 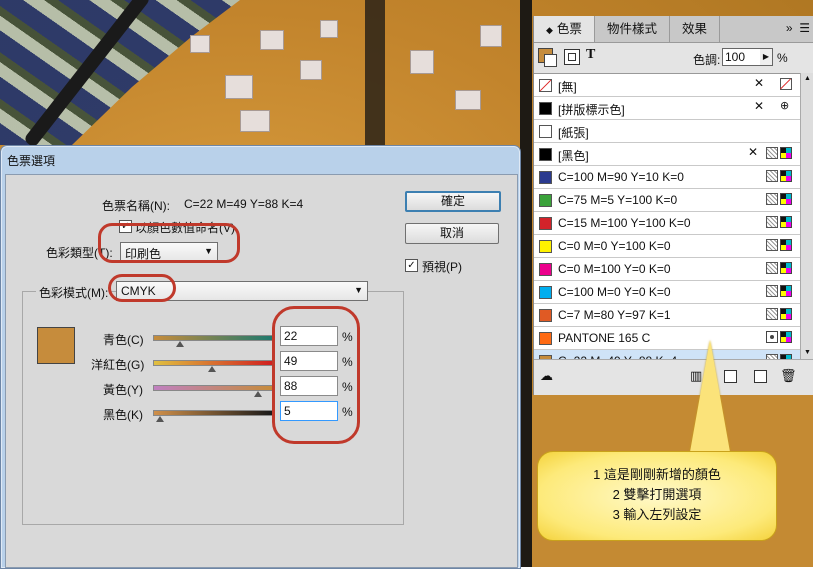 I want to click on stroke-swatch-icon, so click(x=550, y=60).